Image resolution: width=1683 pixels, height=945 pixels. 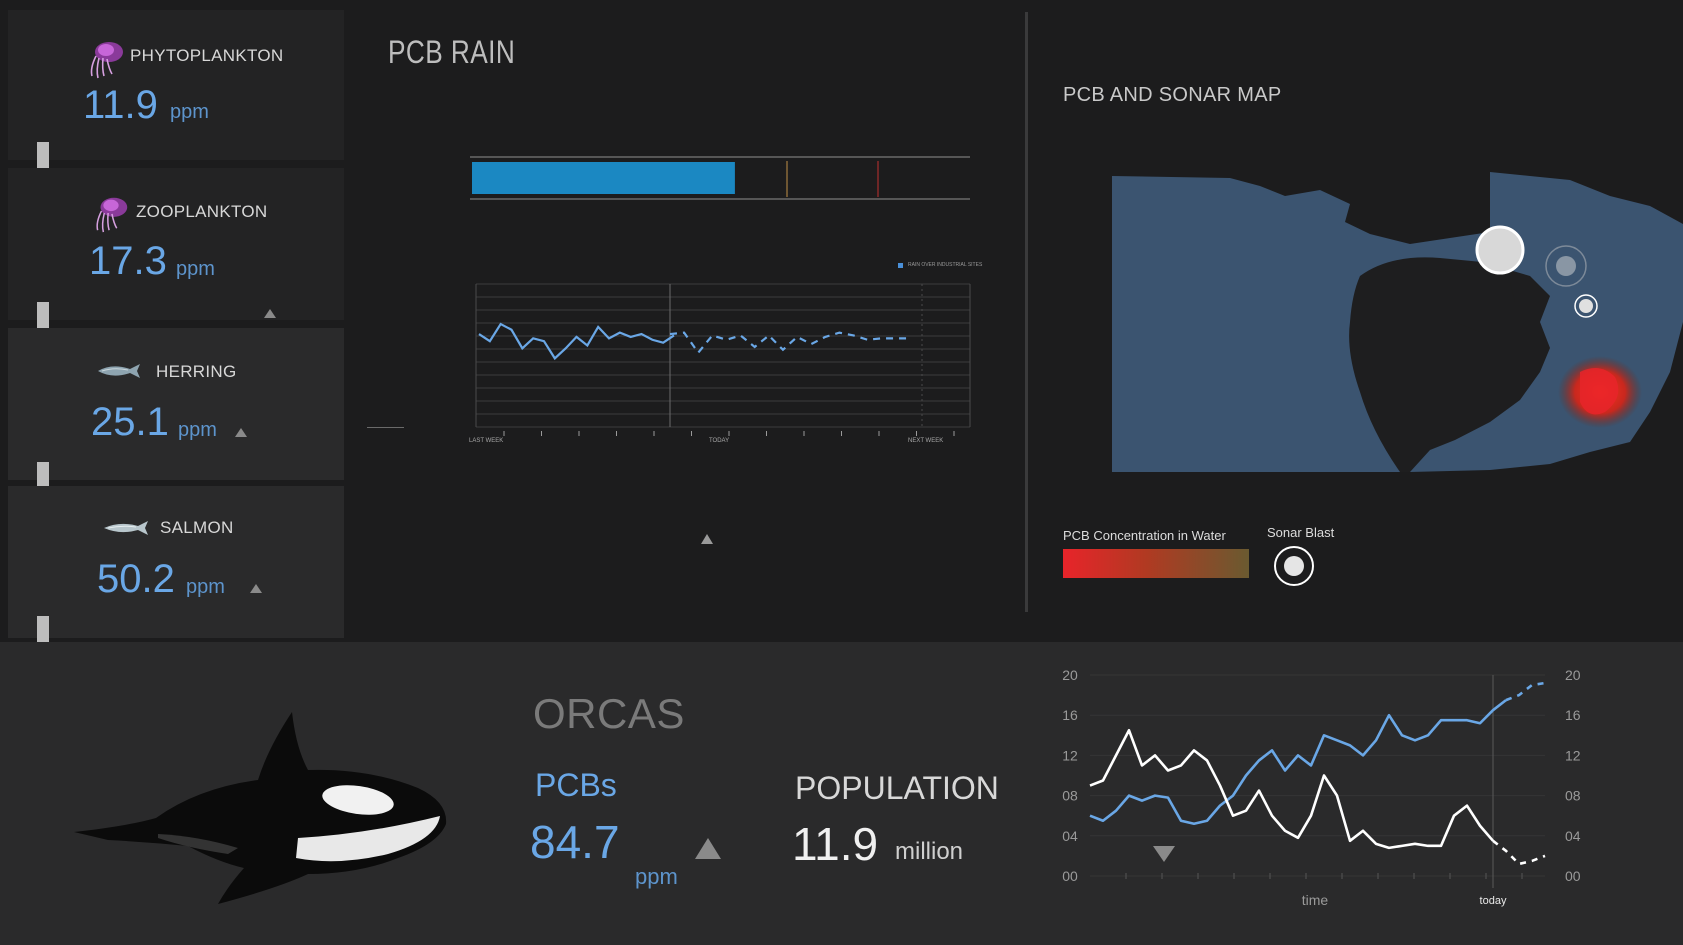 I want to click on y-tick-left: 12, so click(x=1070, y=755).